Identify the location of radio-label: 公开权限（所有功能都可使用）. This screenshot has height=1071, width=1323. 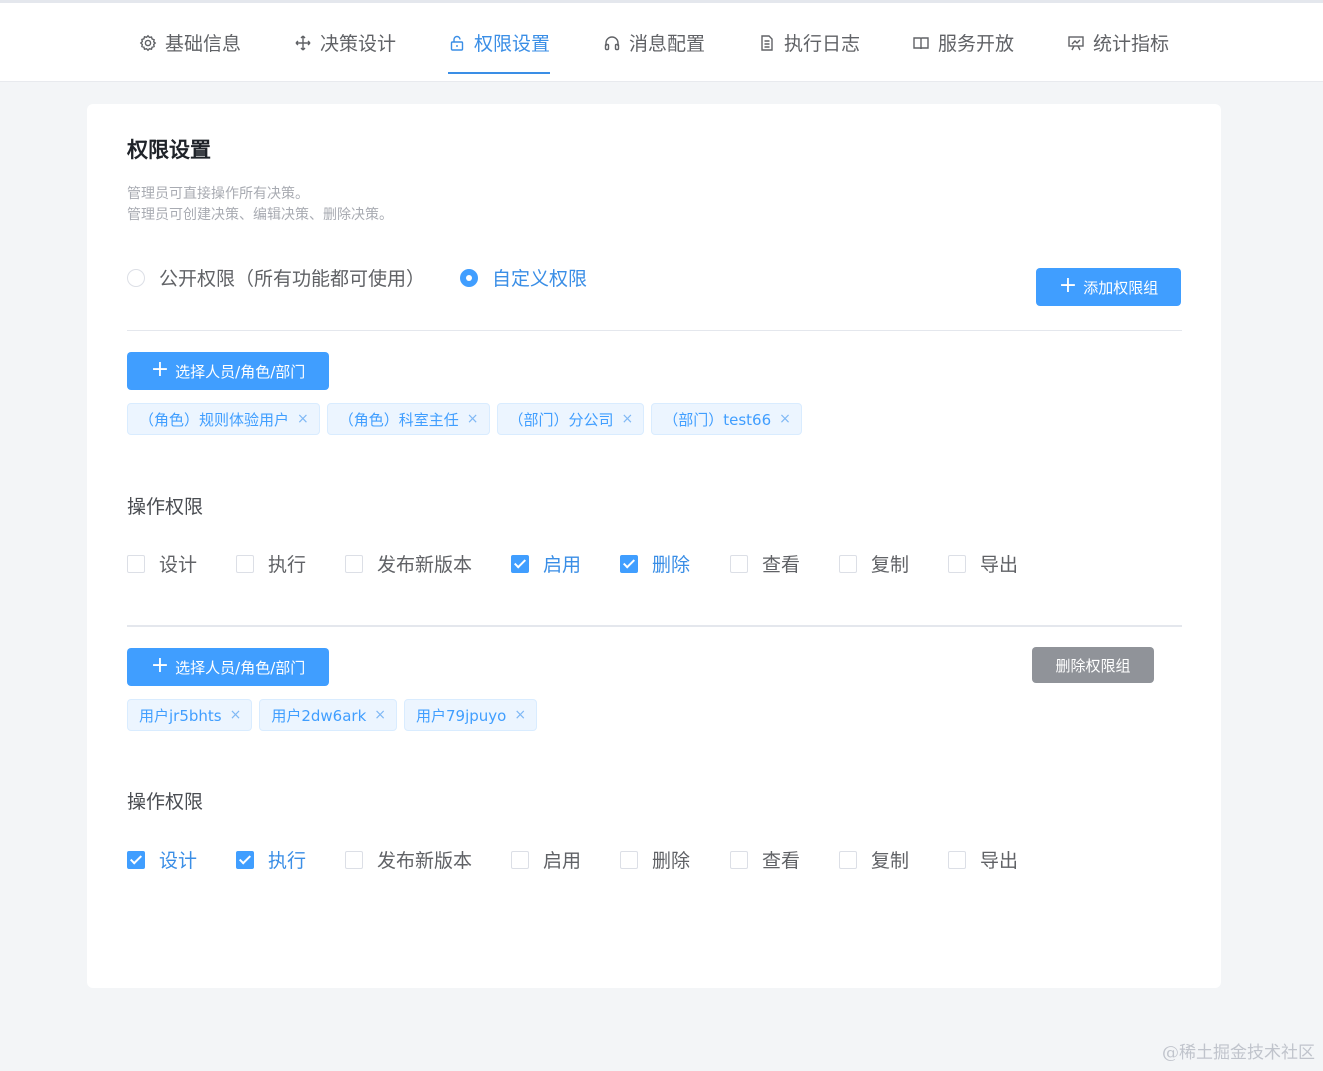
(292, 279).